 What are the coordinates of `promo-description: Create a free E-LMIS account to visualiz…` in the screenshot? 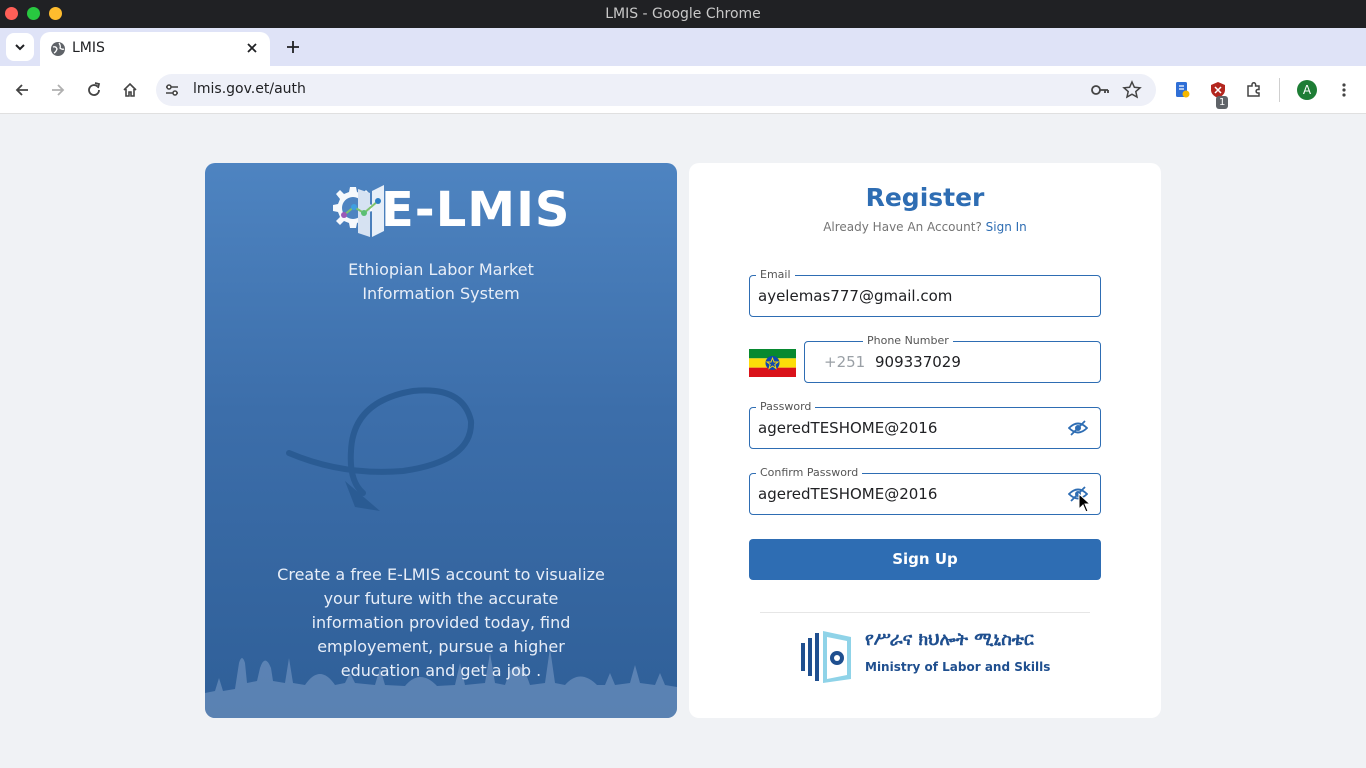 It's located at (441, 622).